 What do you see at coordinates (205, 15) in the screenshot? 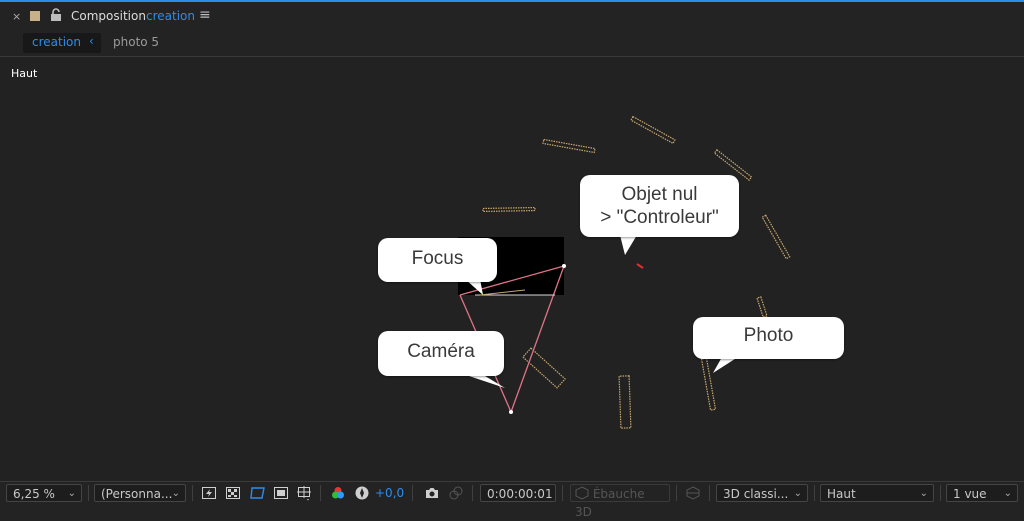
I see `panel-menu-icon: ≡` at bounding box center [205, 15].